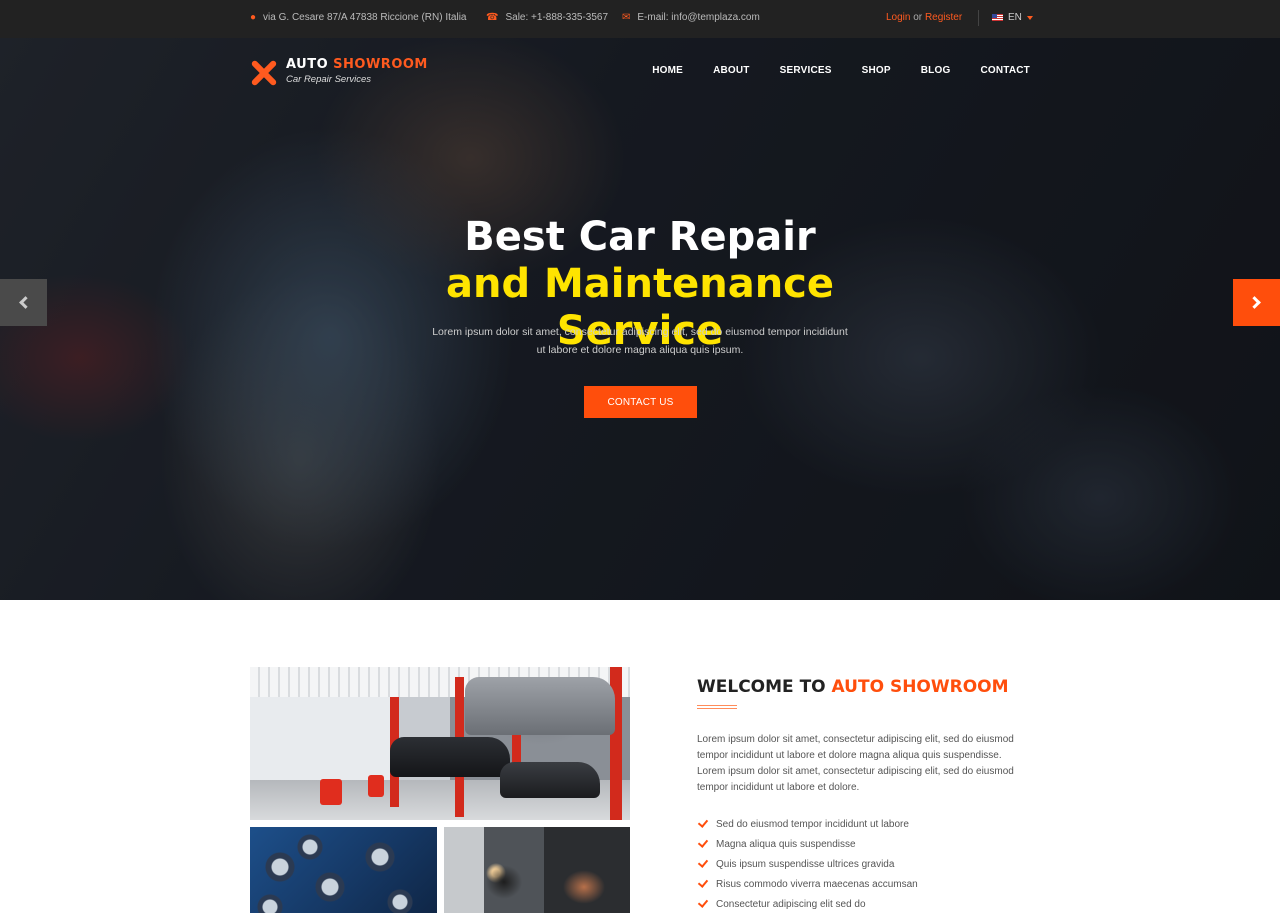  Describe the element at coordinates (717, 707) in the screenshot. I see `heading-underline` at that location.